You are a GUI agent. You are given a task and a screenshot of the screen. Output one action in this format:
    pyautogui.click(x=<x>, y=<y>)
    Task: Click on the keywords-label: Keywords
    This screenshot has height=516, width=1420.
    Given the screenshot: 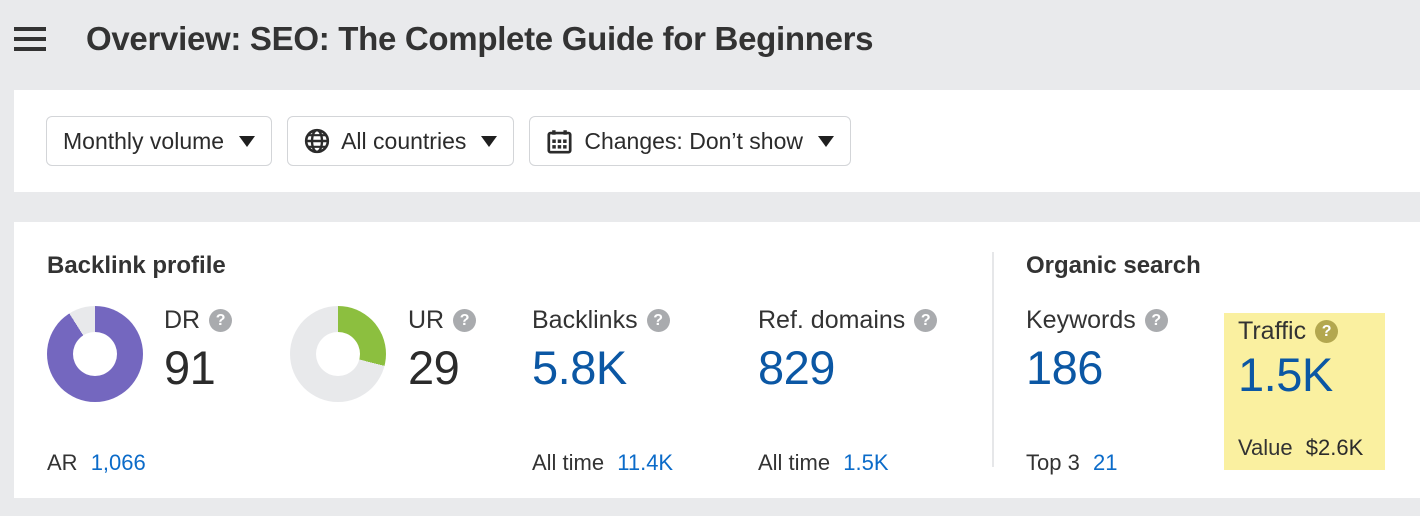 What is the action you would take?
    pyautogui.click(x=1081, y=319)
    